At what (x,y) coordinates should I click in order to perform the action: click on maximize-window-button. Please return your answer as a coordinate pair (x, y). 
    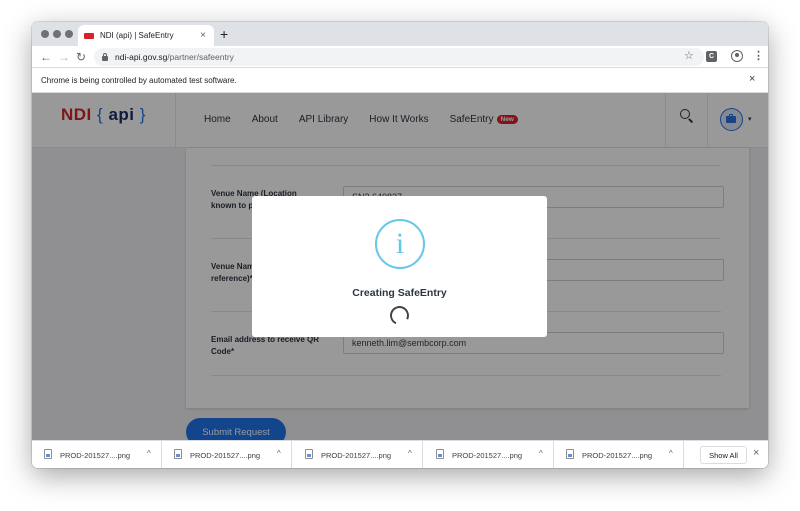
    Looking at the image, I should click on (69, 34).